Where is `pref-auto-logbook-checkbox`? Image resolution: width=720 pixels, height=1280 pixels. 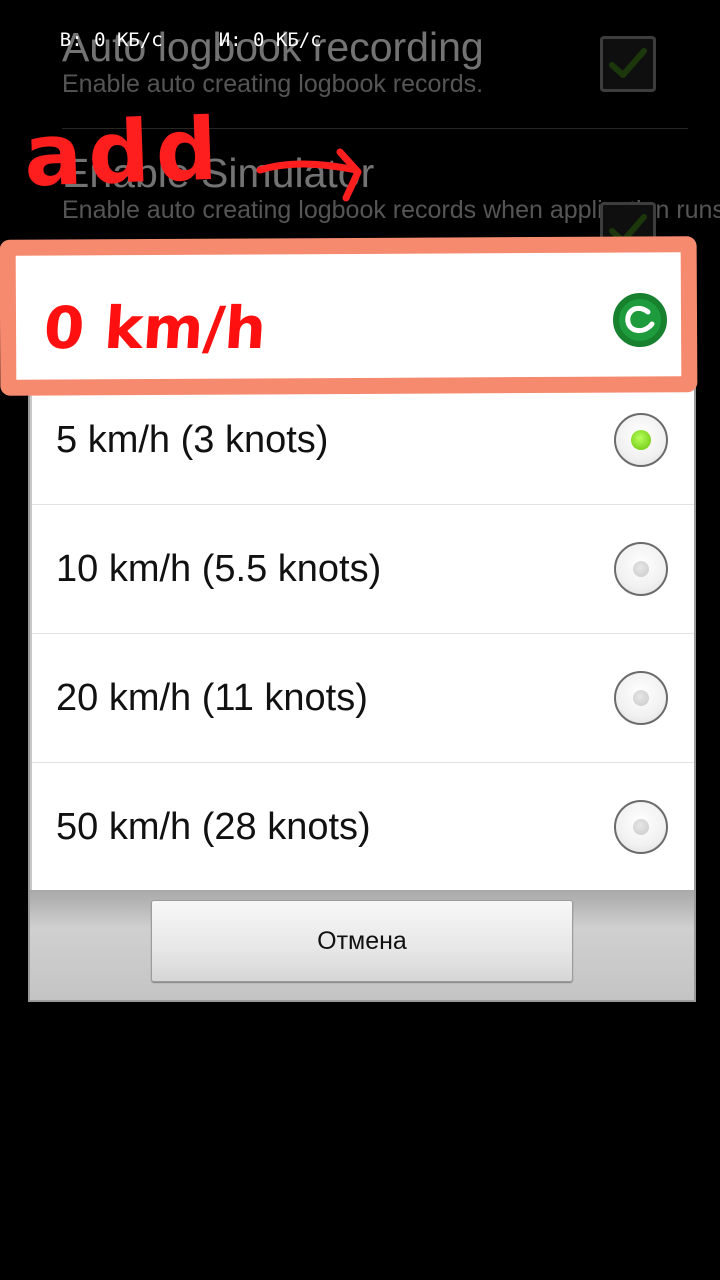 pref-auto-logbook-checkbox is located at coordinates (628, 64).